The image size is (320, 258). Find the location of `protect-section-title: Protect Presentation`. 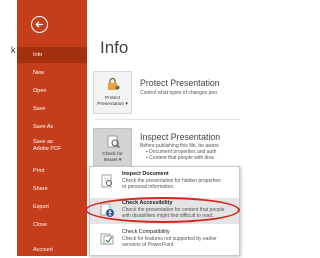

protect-section-title: Protect Presentation is located at coordinates (180, 83).